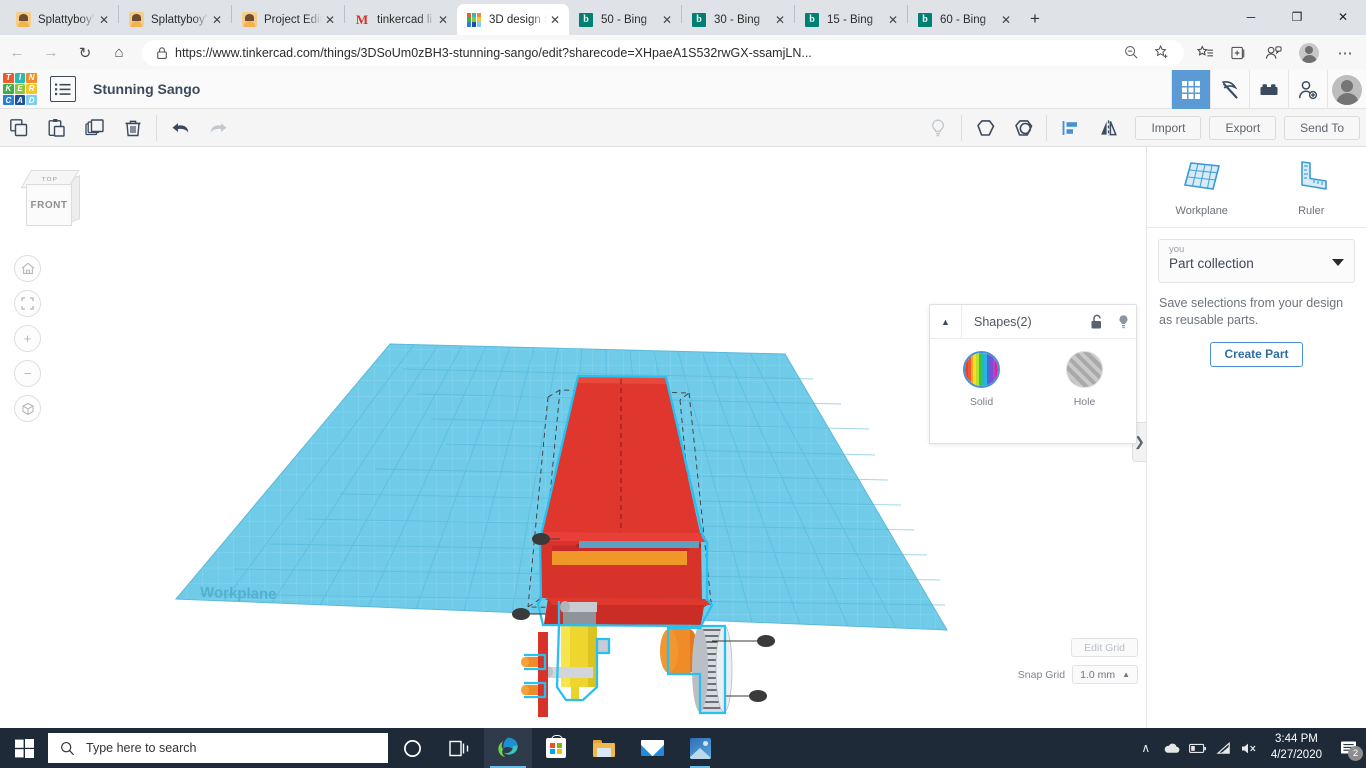 The width and height of the screenshot is (1366, 768). What do you see at coordinates (981, 369) in the screenshot?
I see `solid-color-swatch` at bounding box center [981, 369].